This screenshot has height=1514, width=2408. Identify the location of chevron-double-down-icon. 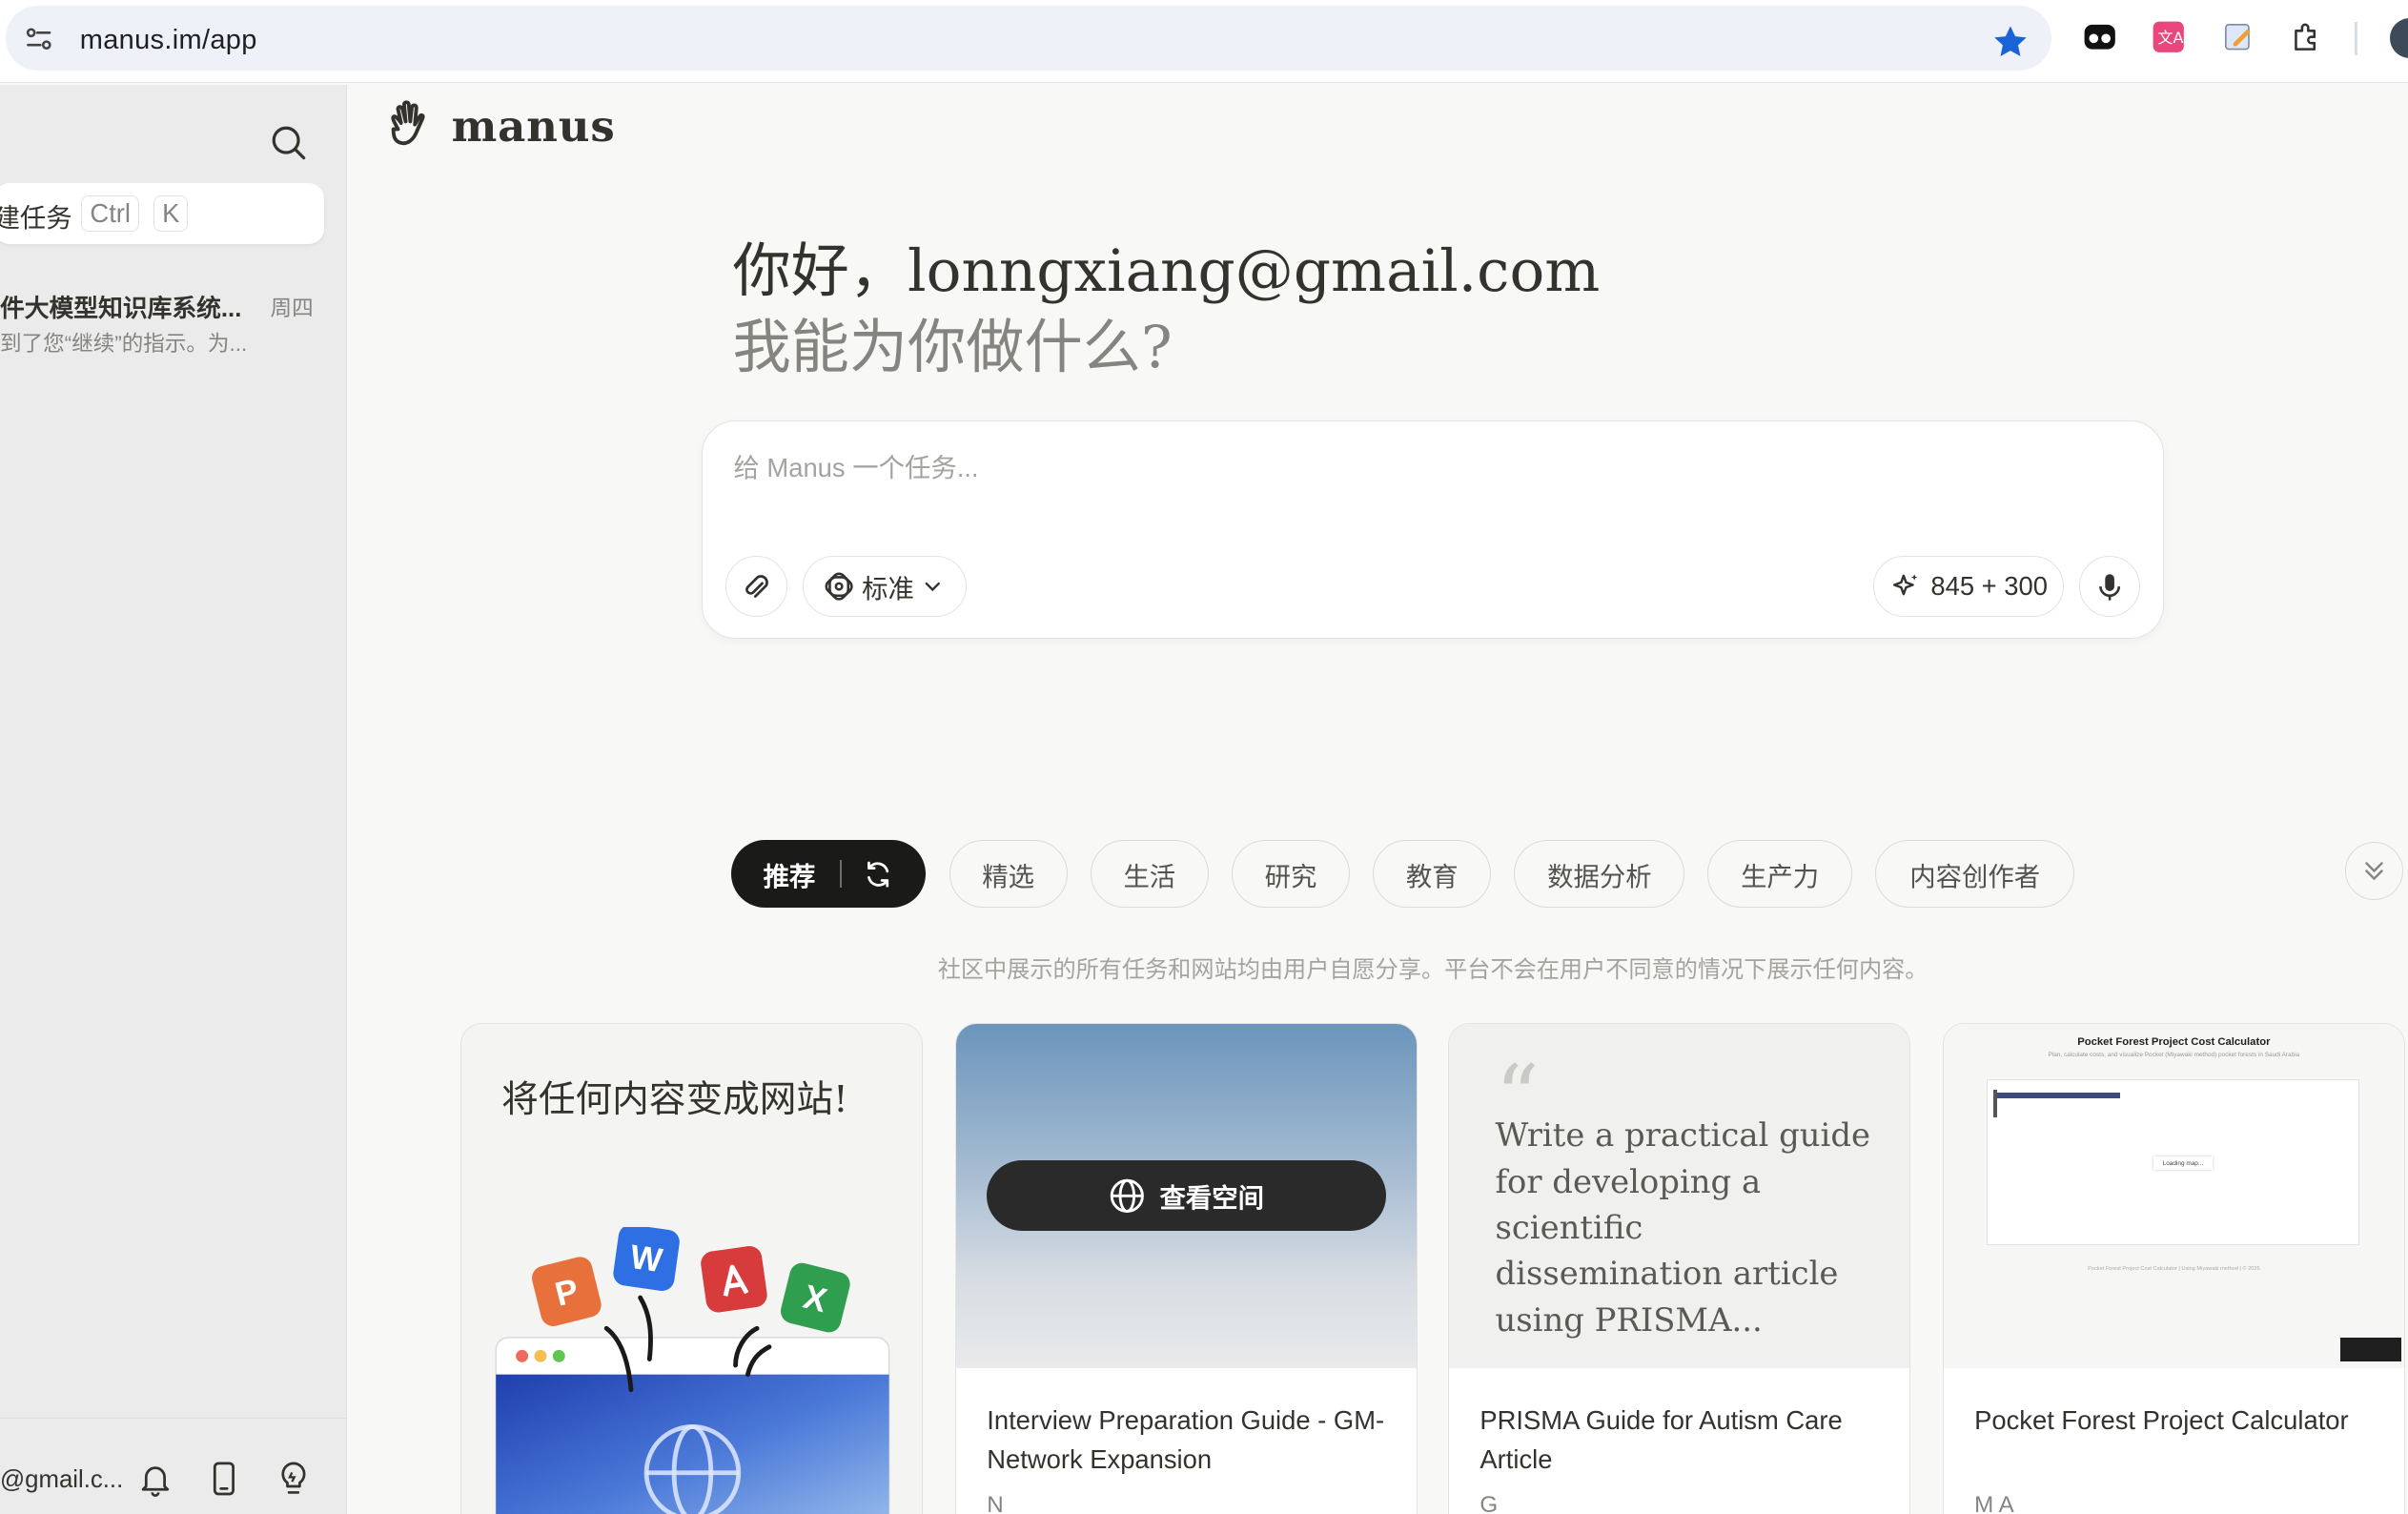
(2374, 871).